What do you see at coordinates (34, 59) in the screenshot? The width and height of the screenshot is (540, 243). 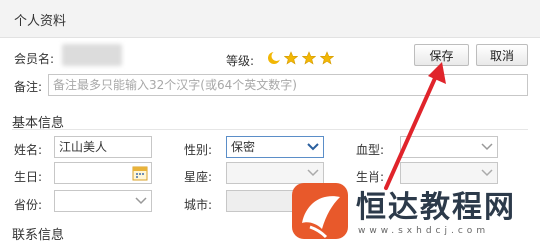 I see `member-name-label: 会员名:` at bounding box center [34, 59].